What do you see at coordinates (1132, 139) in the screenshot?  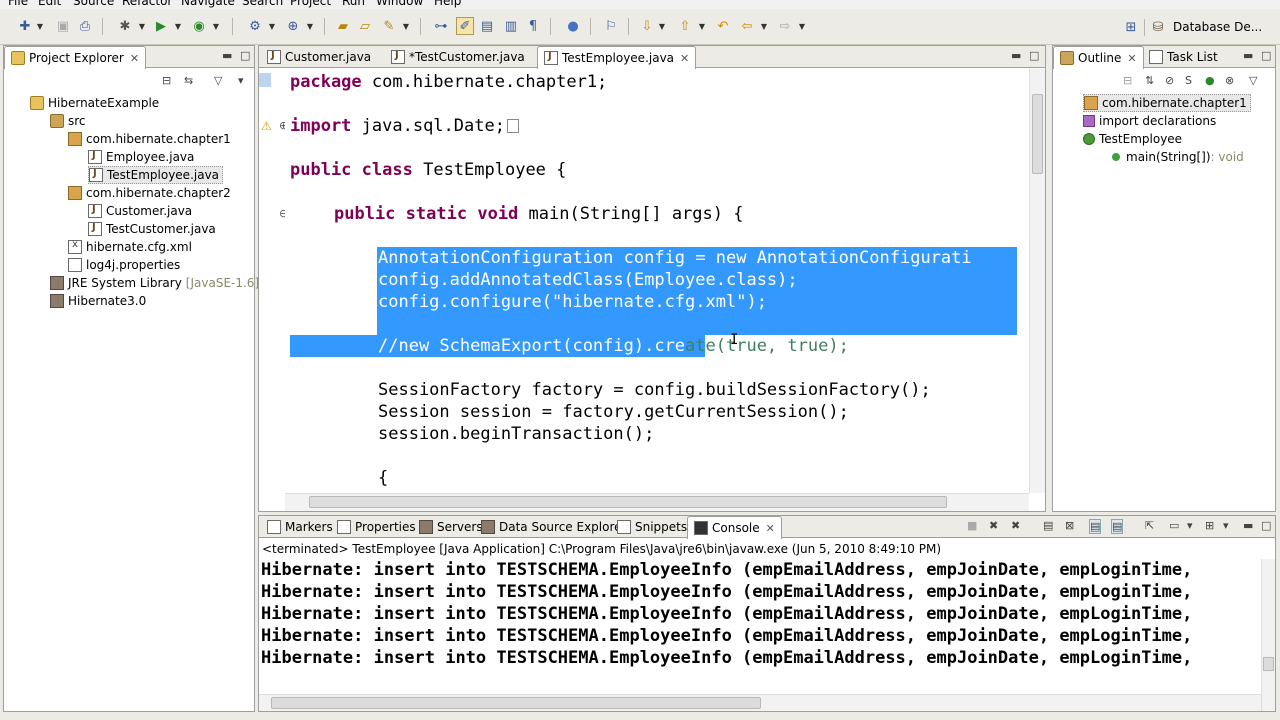 I see `outline-item-class: TestEmployee` at bounding box center [1132, 139].